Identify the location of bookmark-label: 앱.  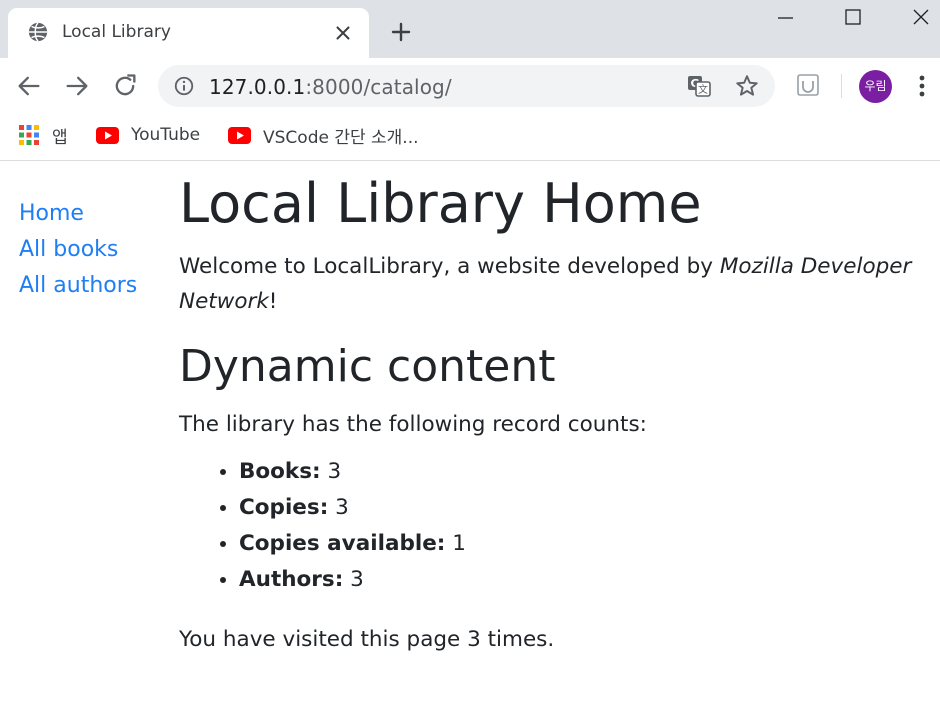
(60, 137).